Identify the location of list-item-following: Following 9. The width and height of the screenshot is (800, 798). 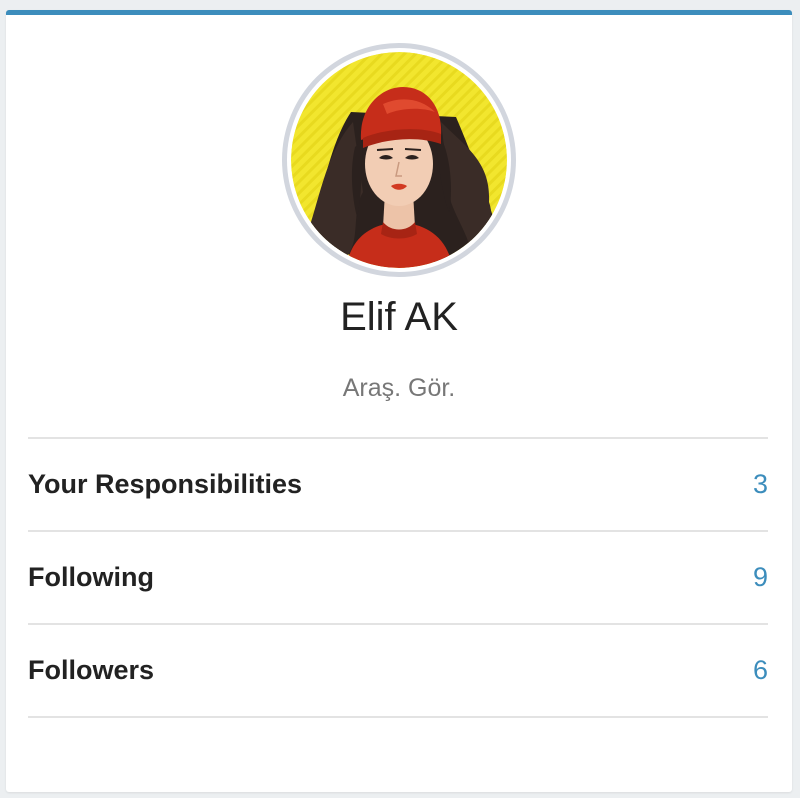
(398, 578).